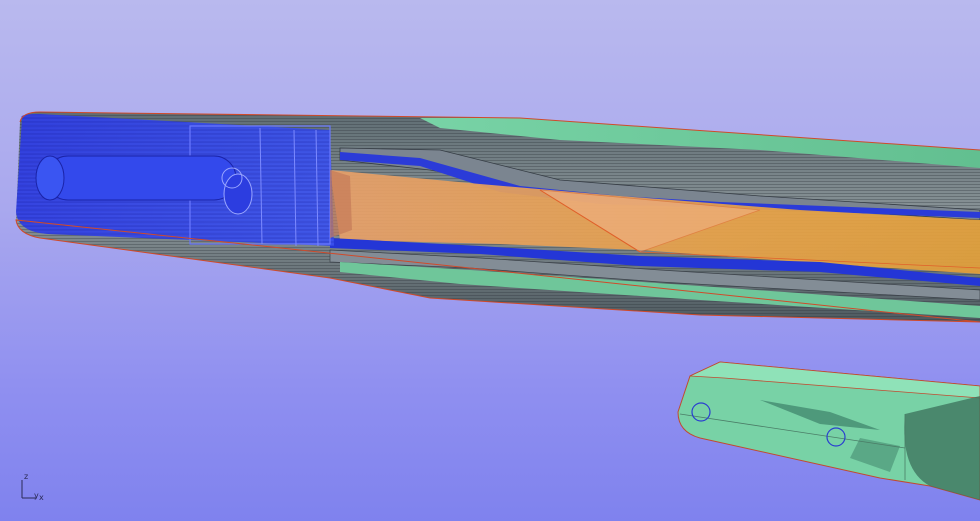 This screenshot has height=521, width=980. Describe the element at coordinates (41, 497) in the screenshot. I see `axis-x-label: x` at that location.